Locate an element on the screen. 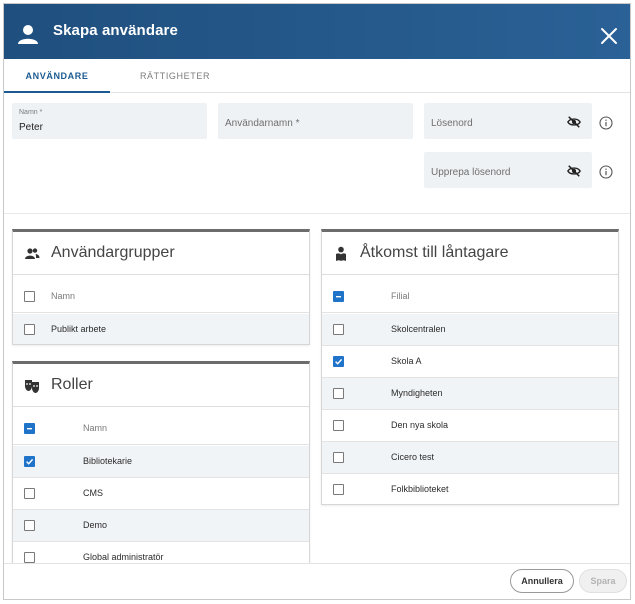 This screenshot has width=635, height=604. name-field-value: Peter is located at coordinates (31, 127).